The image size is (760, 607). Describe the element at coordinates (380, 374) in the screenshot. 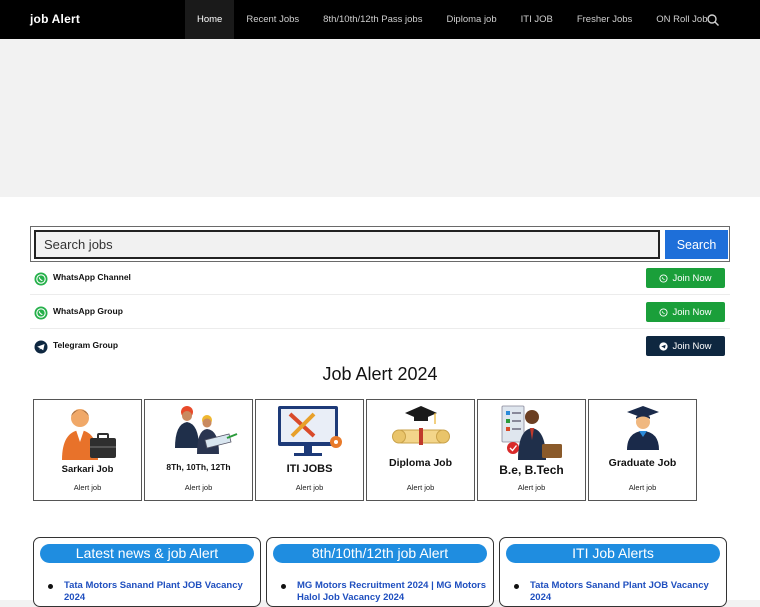

I see `section-title: Job Alert 2024` at that location.